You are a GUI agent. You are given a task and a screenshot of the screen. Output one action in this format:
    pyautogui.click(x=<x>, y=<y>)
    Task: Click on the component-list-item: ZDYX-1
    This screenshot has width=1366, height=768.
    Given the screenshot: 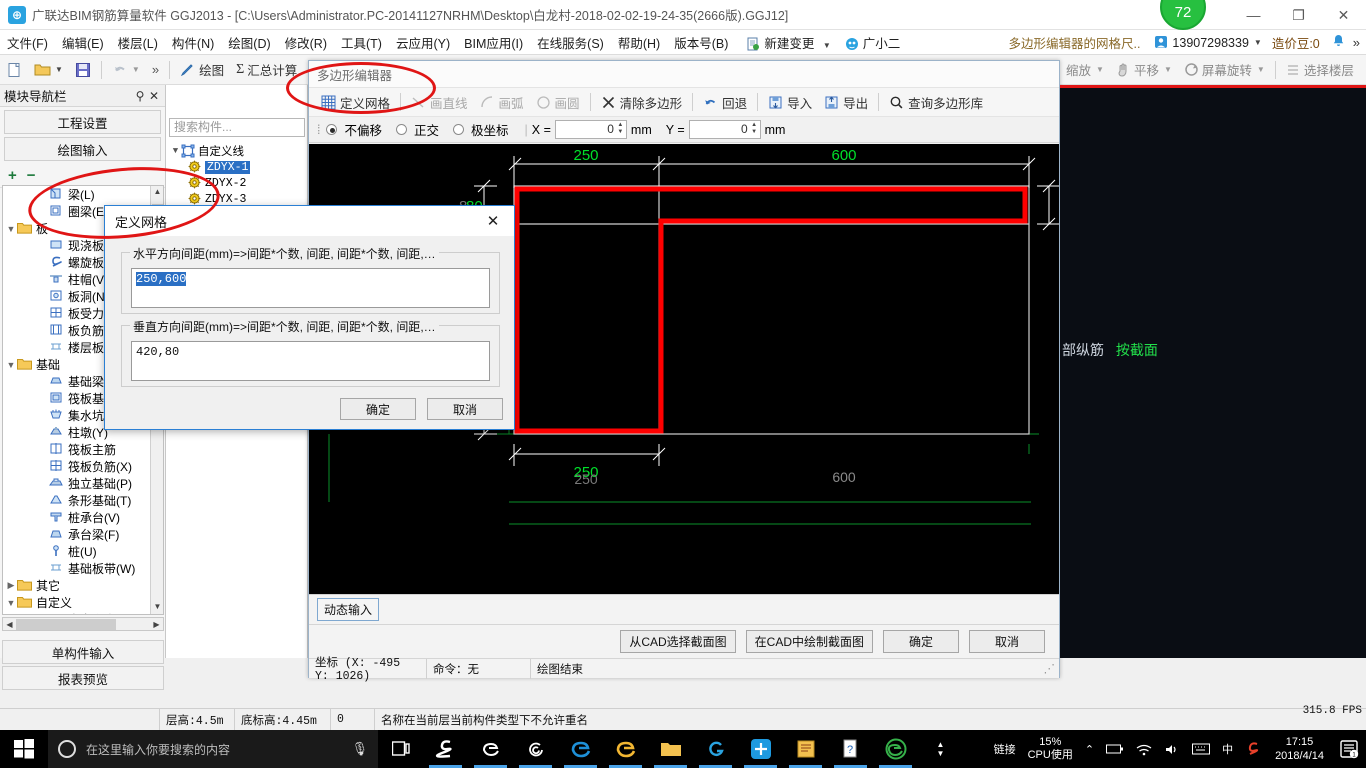 What is the action you would take?
    pyautogui.click(x=237, y=167)
    